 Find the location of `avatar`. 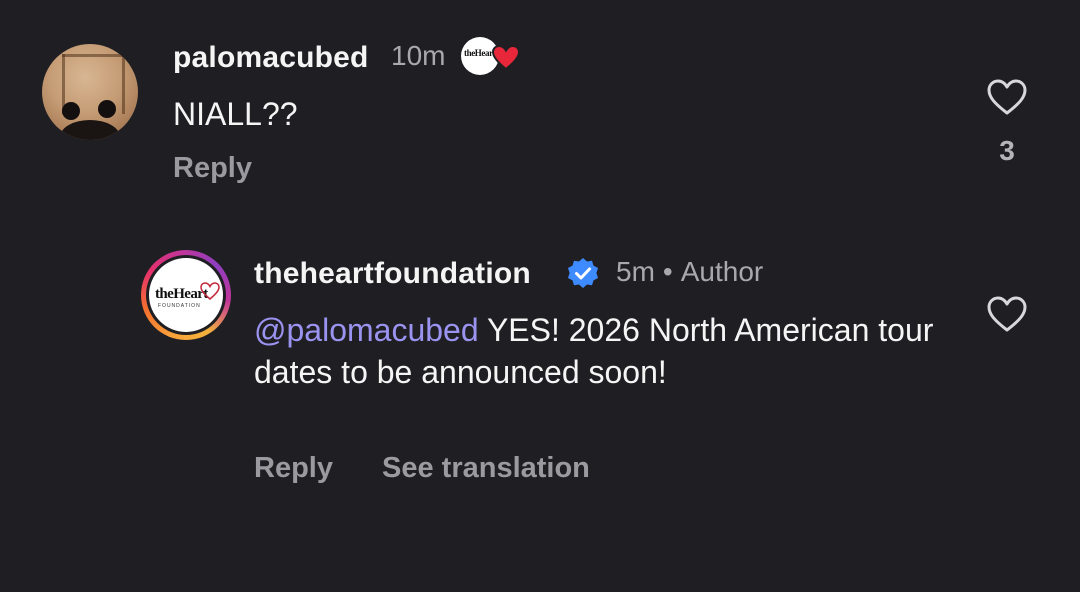

avatar is located at coordinates (90, 92).